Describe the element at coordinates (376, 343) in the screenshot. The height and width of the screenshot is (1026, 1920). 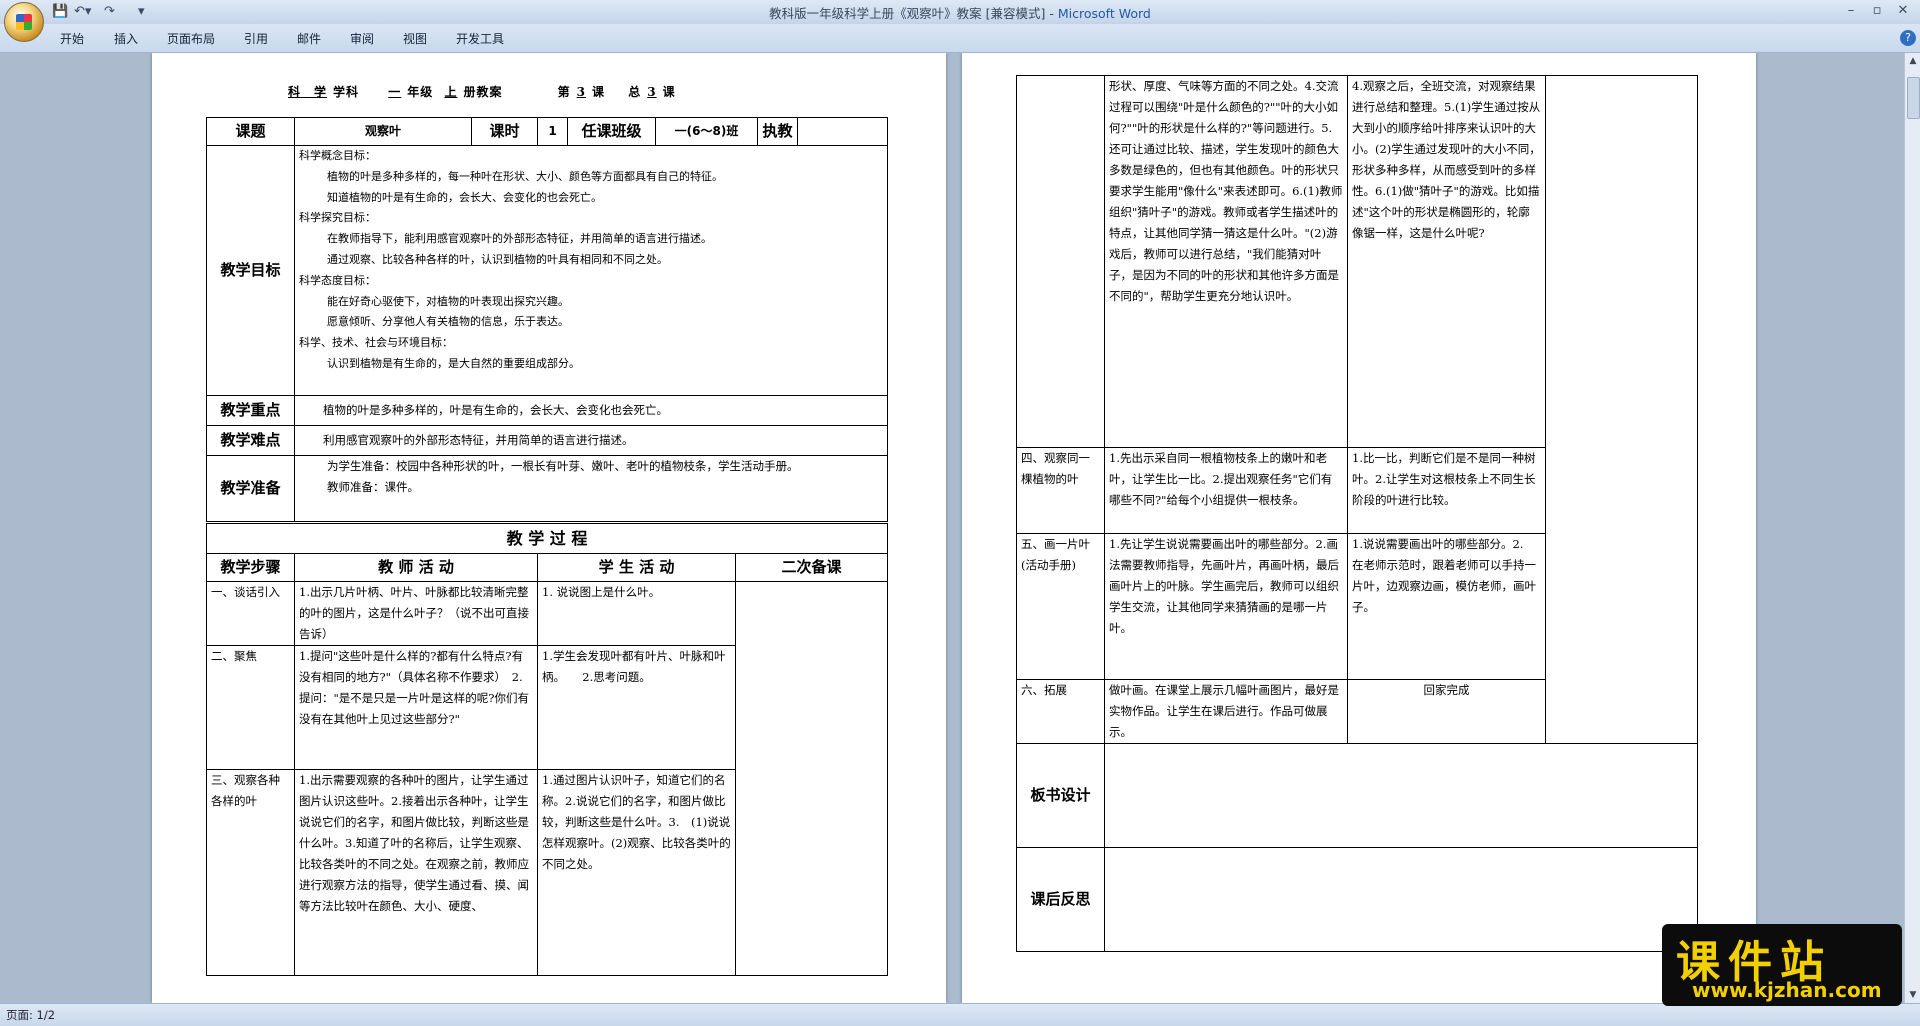
I see `goal-line: 科学、技术、社会与环境目标：` at that location.